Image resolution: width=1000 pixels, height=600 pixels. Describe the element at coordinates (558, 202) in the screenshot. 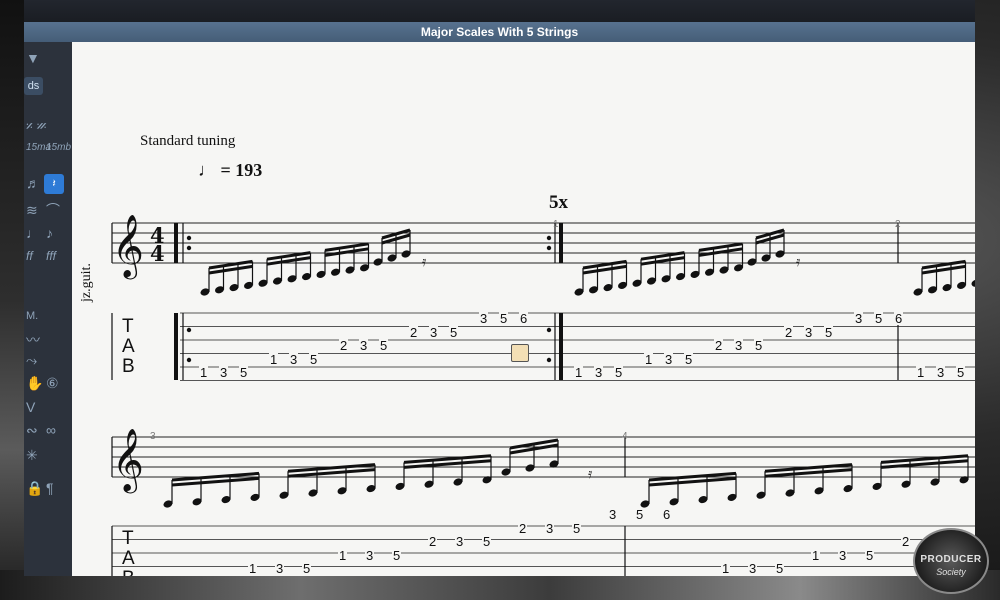

I see `repeat-count: 5x` at that location.